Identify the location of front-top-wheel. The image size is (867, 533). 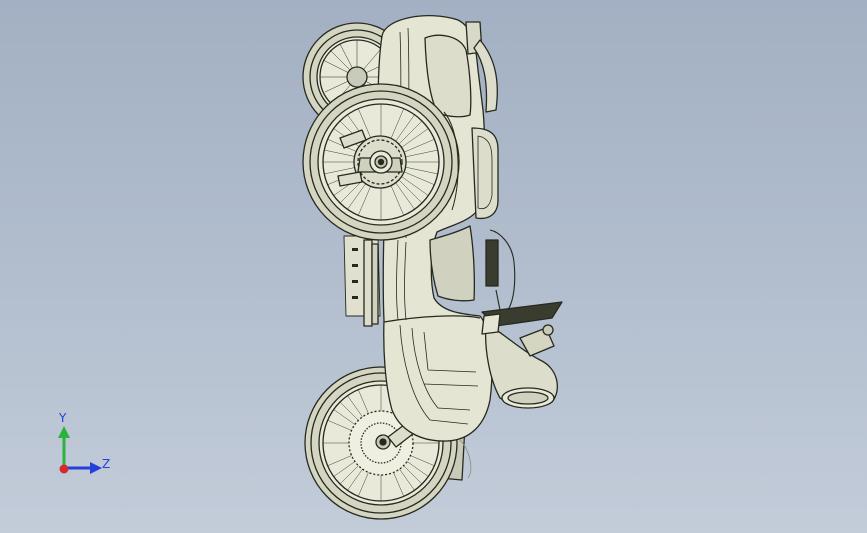
(381, 162).